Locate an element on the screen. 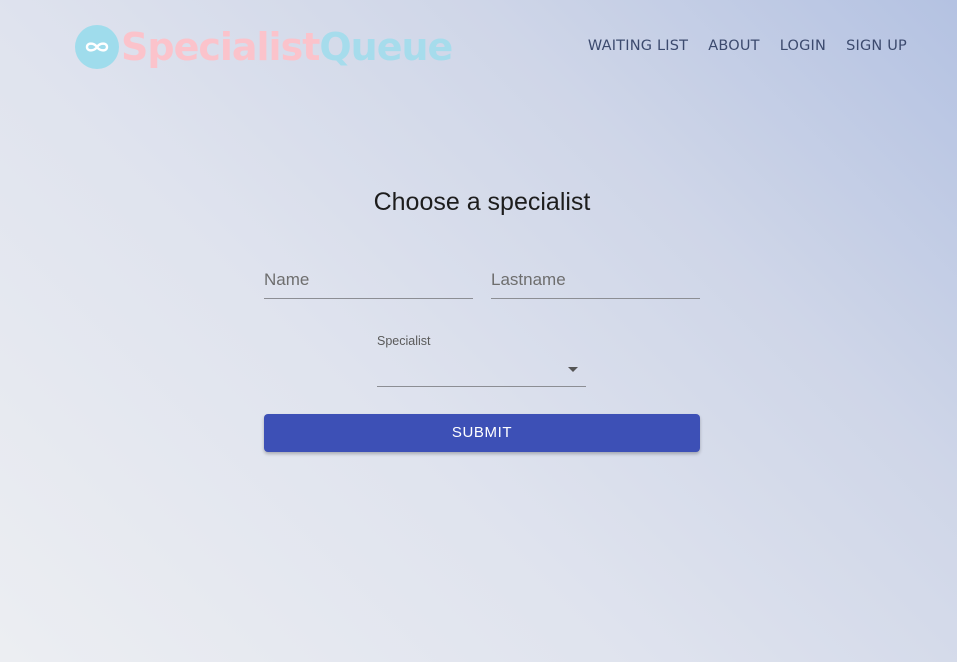 Image resolution: width=957 pixels, height=662 pixels. lastname-field is located at coordinates (595, 282).